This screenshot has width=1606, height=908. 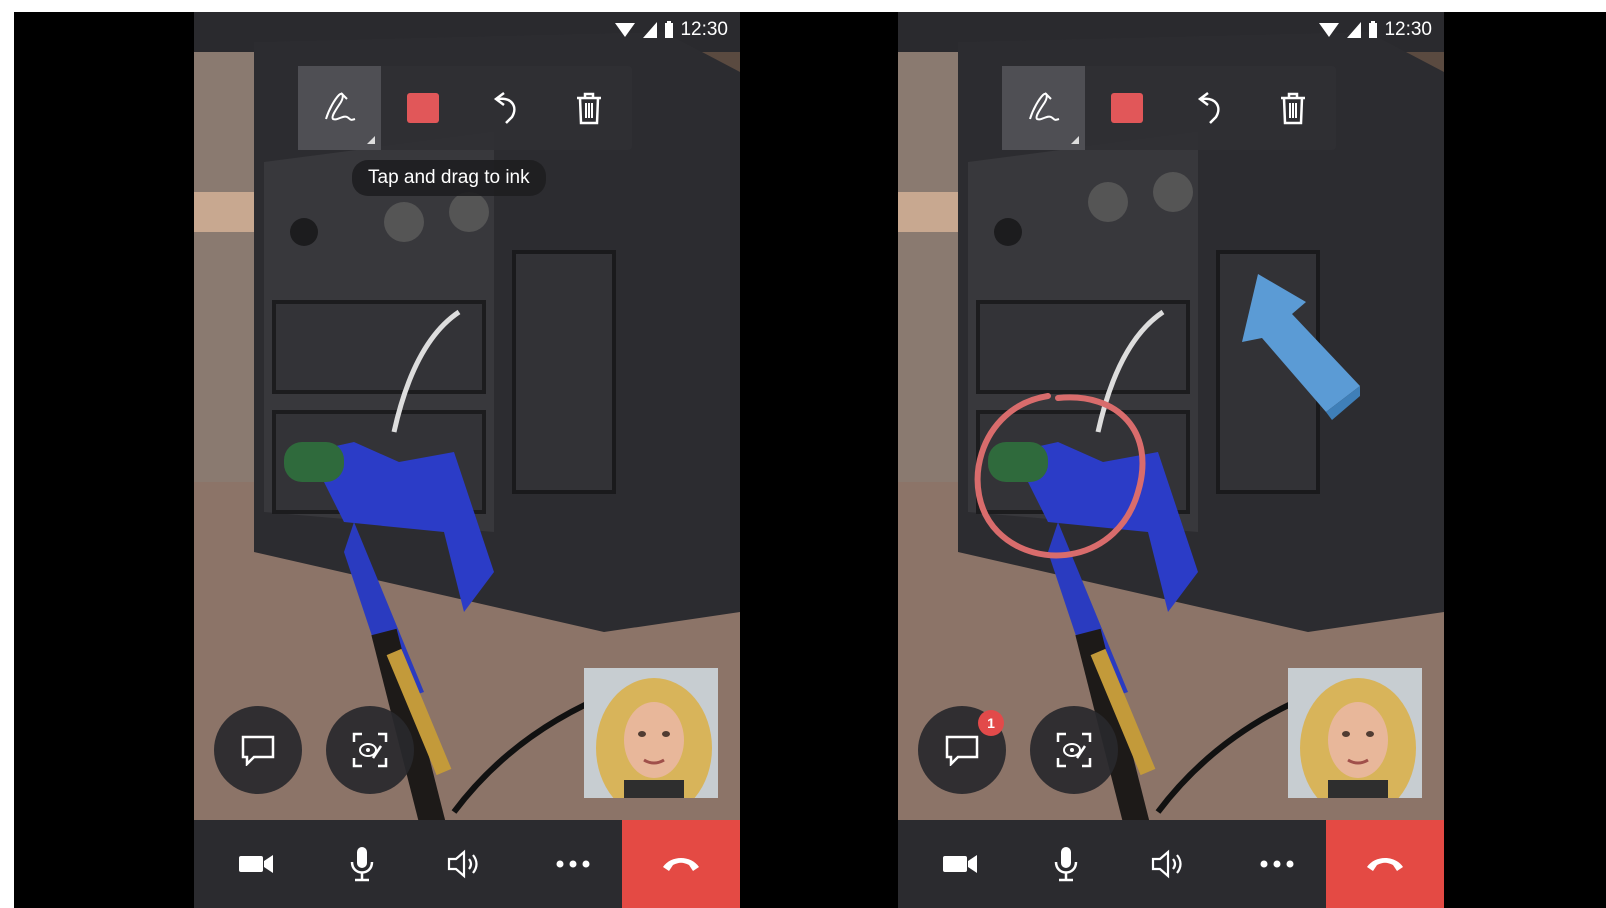 I want to click on chat-button: 1, so click(x=962, y=750).